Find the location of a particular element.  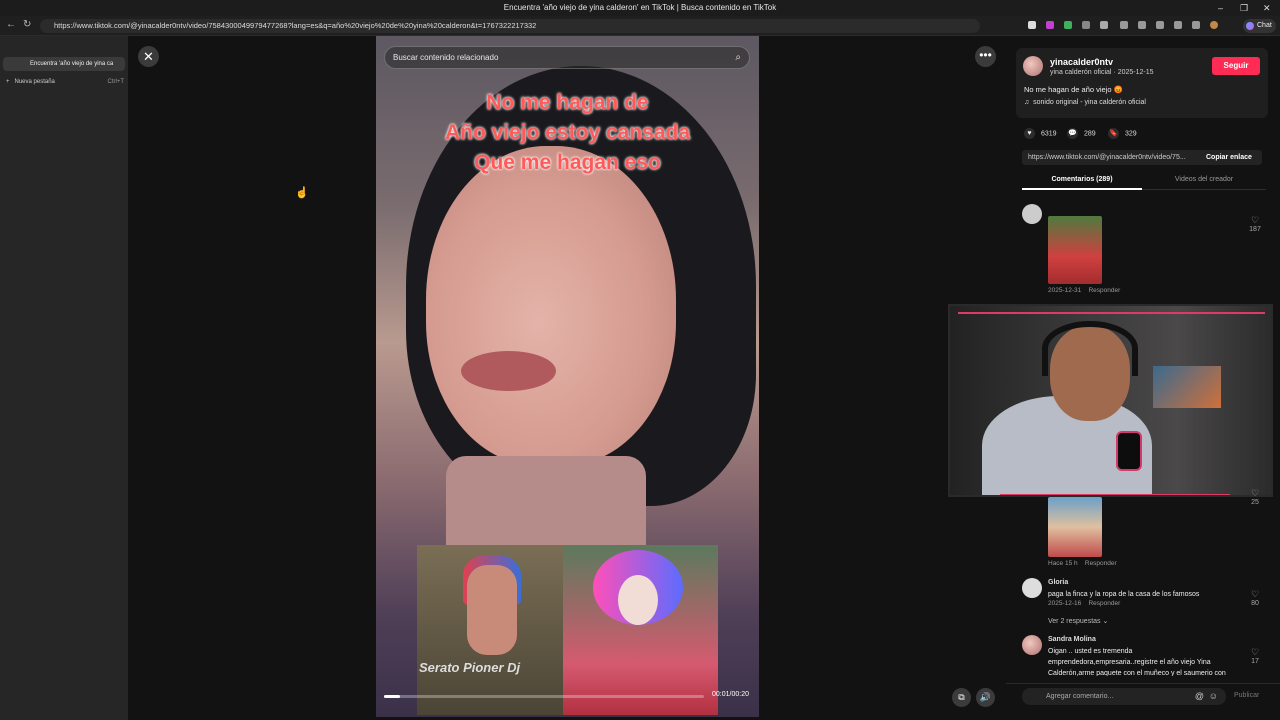

pip-icon: ⧉ is located at coordinates (961, 697).